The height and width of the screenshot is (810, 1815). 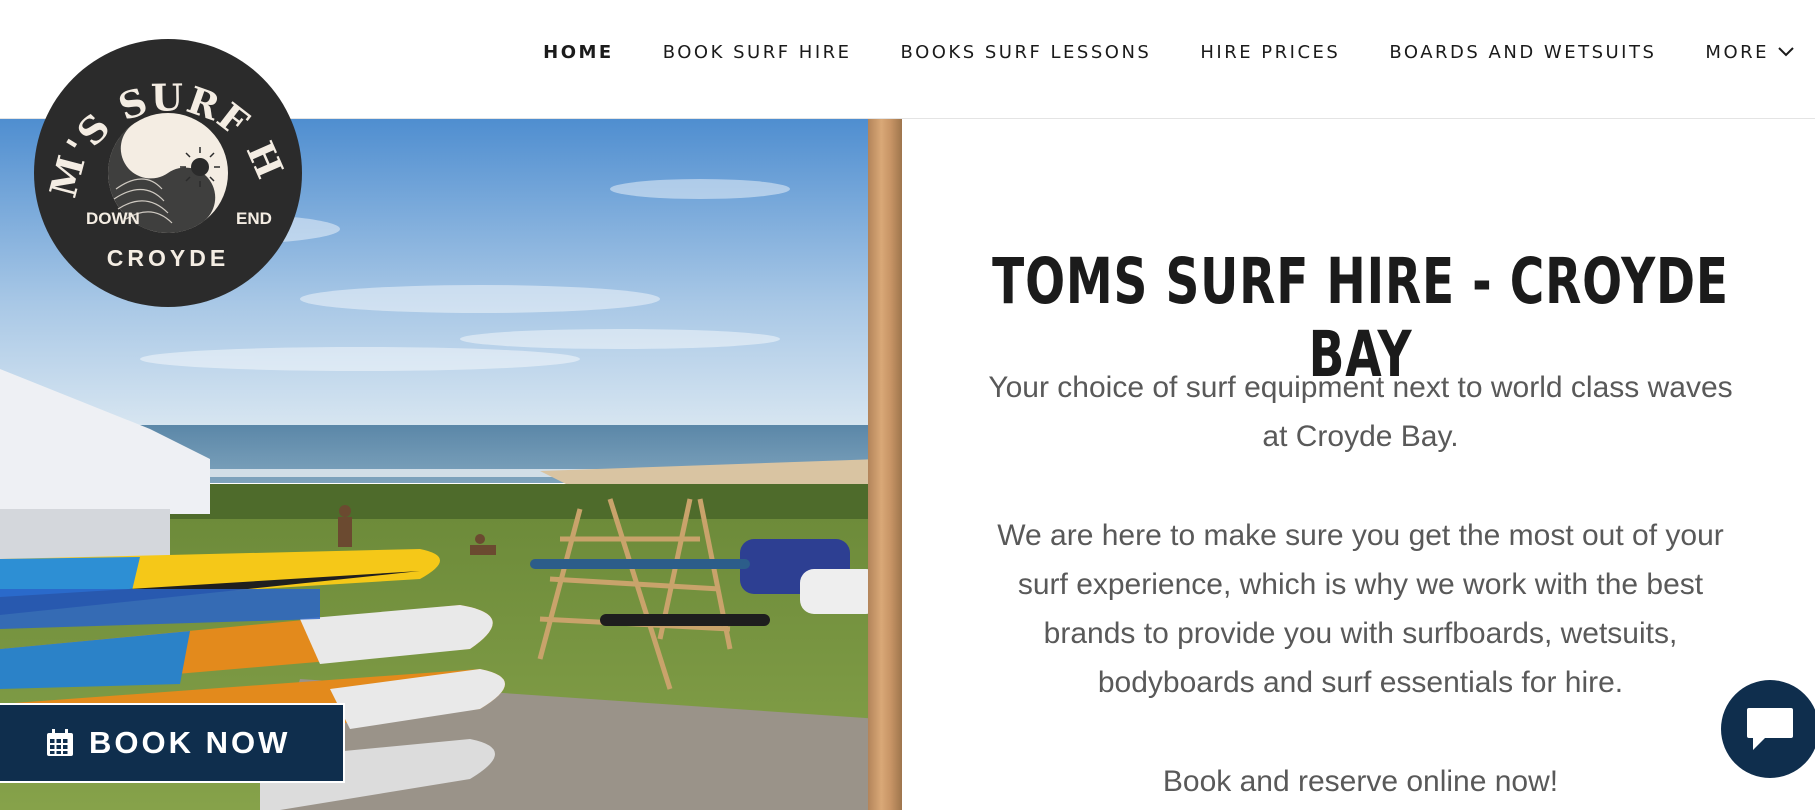 What do you see at coordinates (1522, 52) in the screenshot?
I see `nav-boards-and-wetsuits: BOARDS AND WETSUITS` at bounding box center [1522, 52].